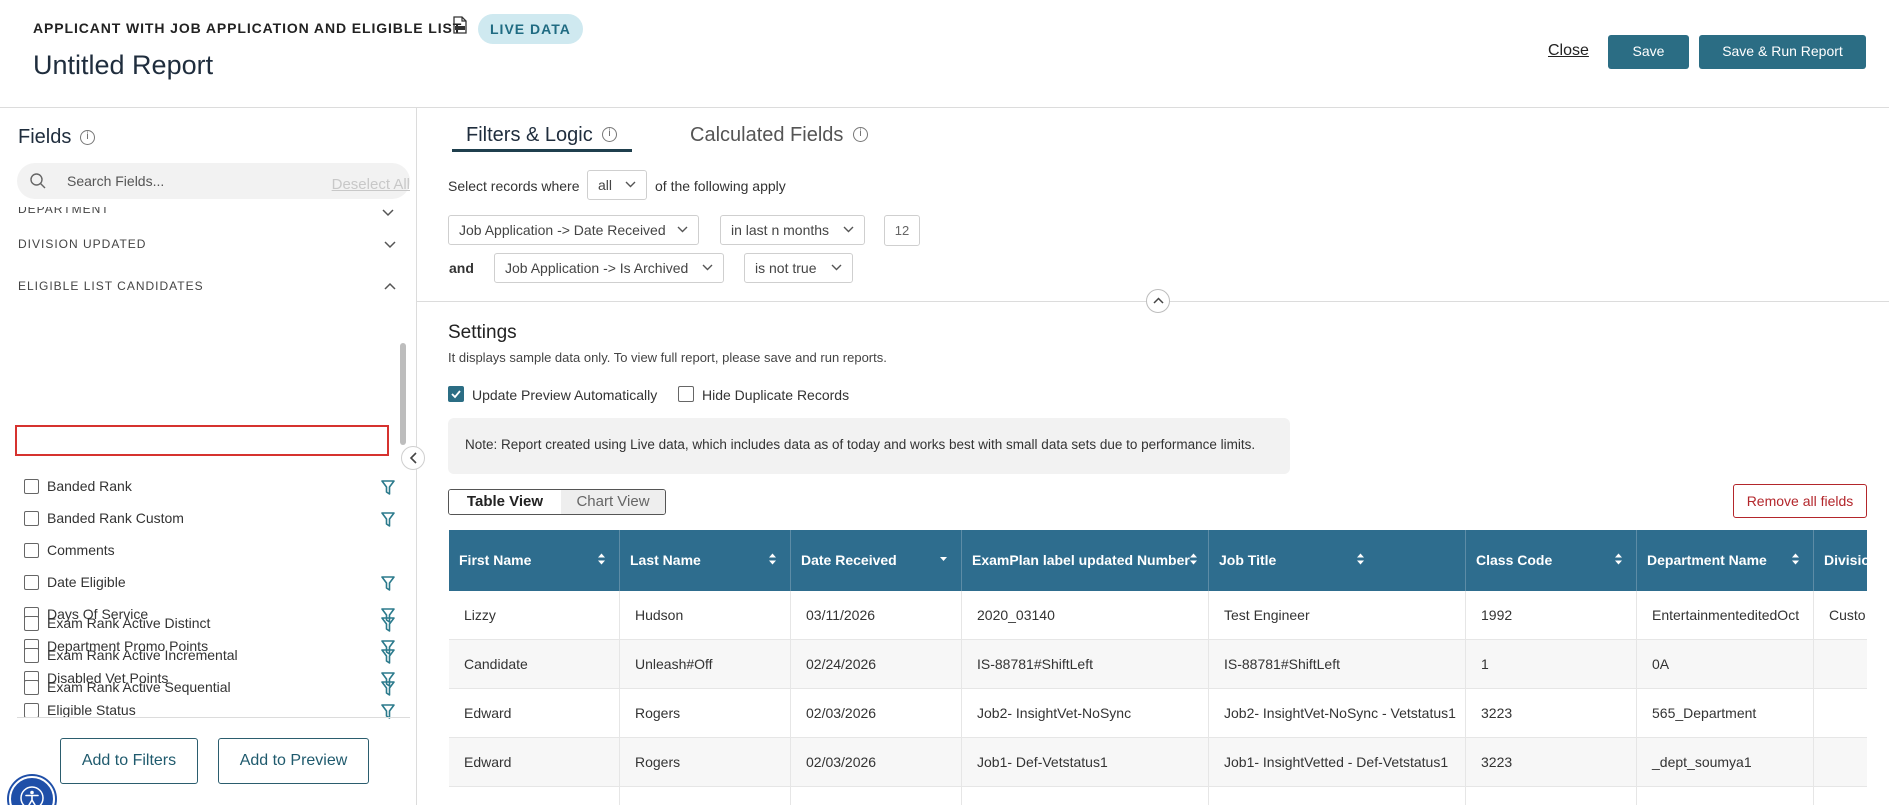 This screenshot has width=1889, height=805. What do you see at coordinates (686, 394) in the screenshot?
I see `hide-duplicates-checkbox` at bounding box center [686, 394].